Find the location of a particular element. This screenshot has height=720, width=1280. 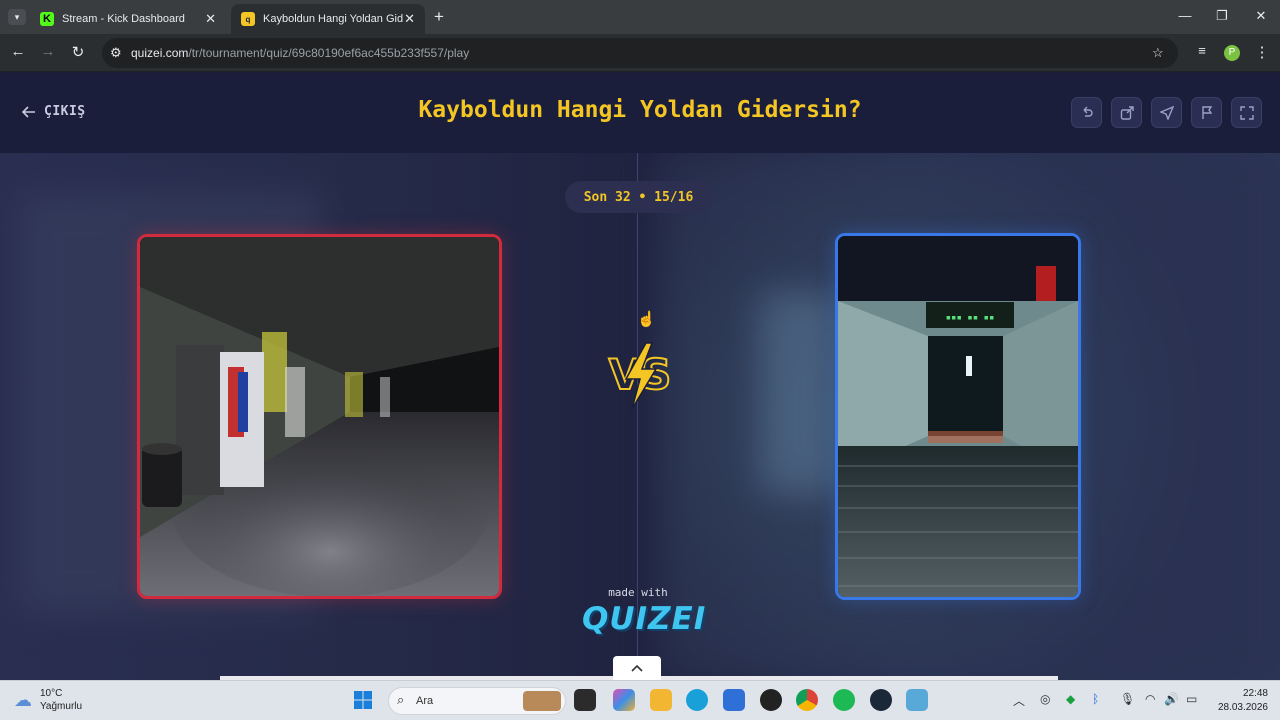

reload-icon: ↻ is located at coordinates (78, 52).